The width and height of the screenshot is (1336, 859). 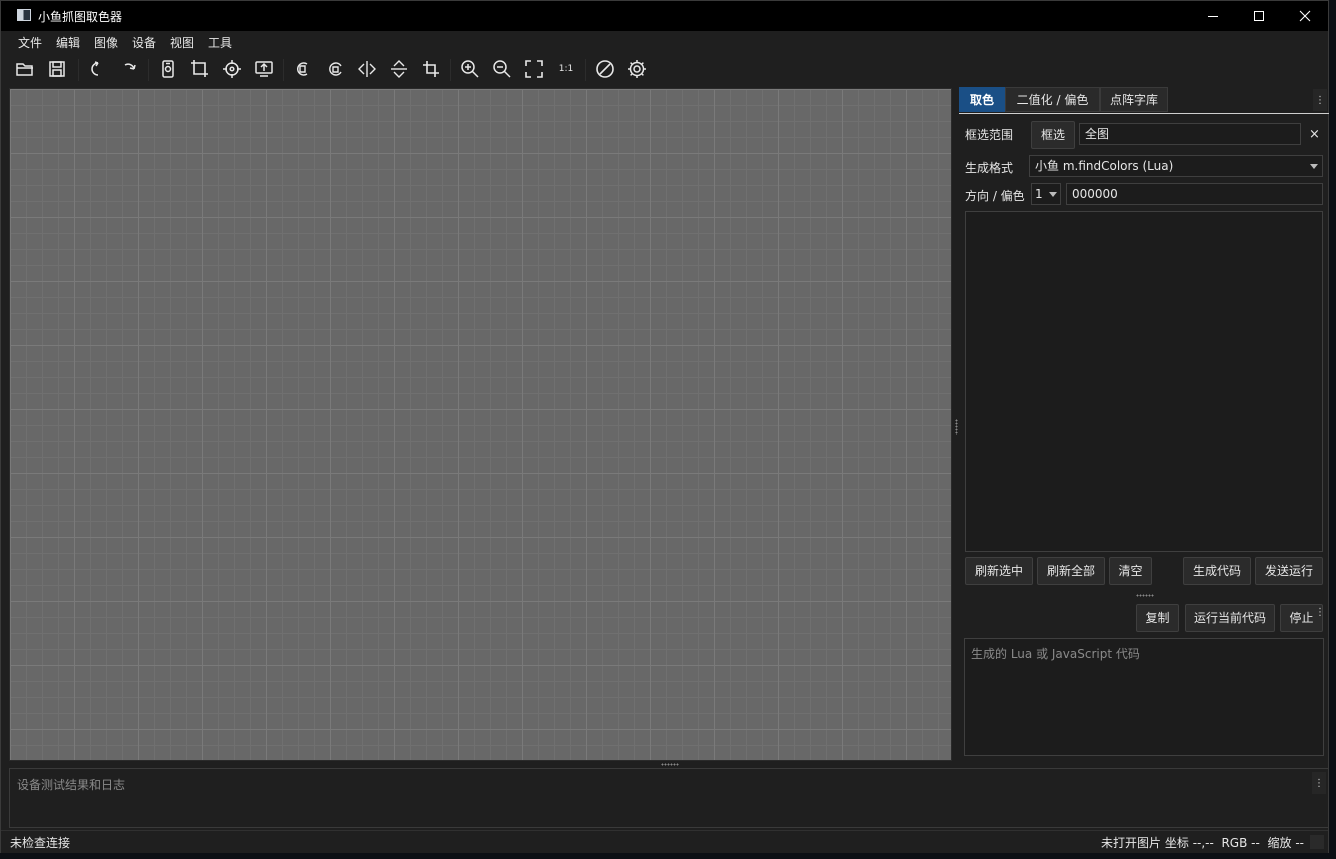 I want to click on color-points-list, so click(x=1144, y=381).